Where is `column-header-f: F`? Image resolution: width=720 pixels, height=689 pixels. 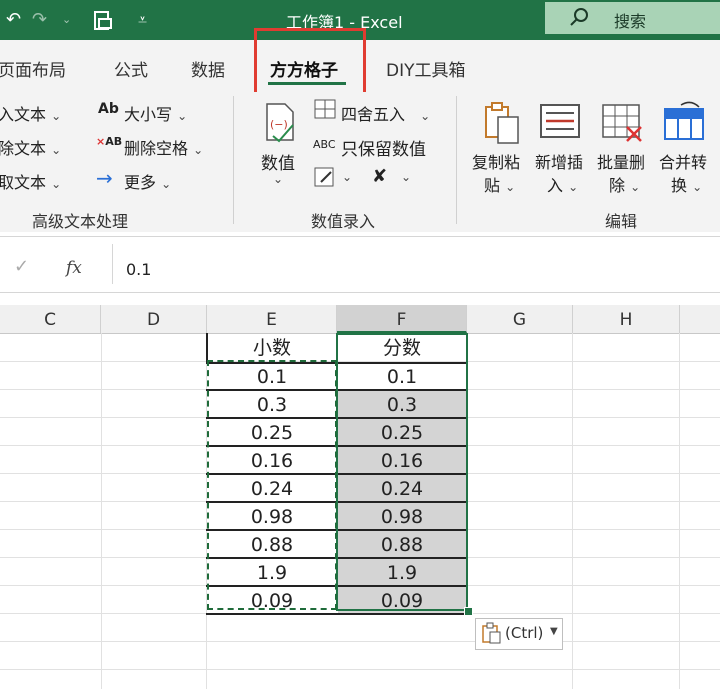
column-header-f: F is located at coordinates (402, 319).